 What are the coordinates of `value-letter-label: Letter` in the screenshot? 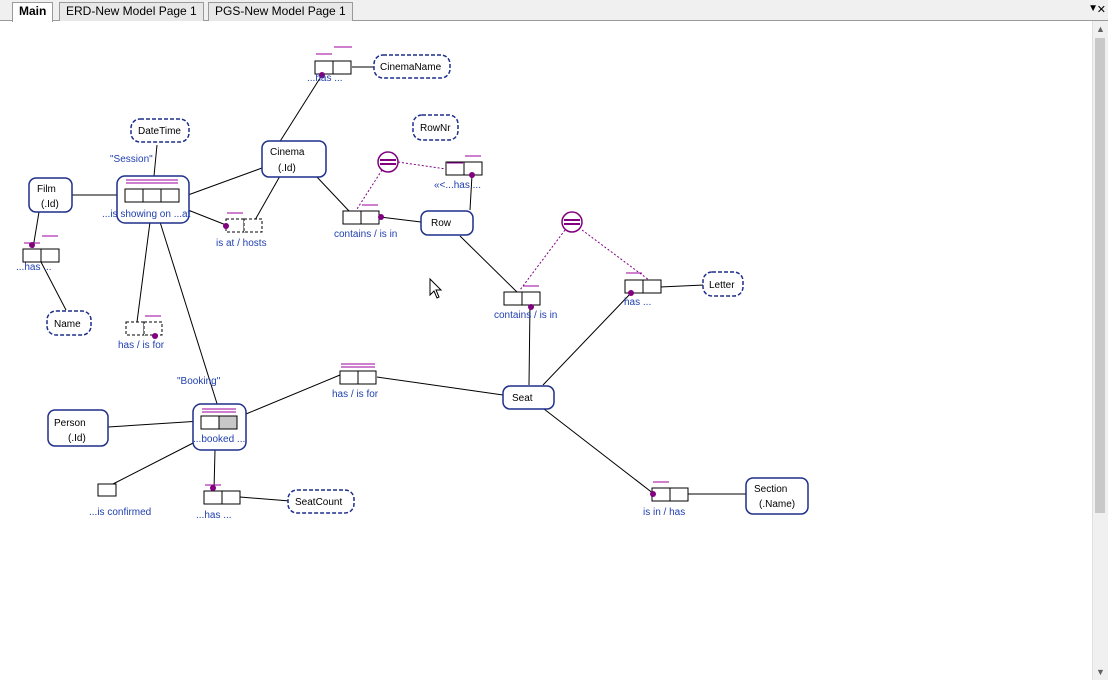 It's located at (722, 285).